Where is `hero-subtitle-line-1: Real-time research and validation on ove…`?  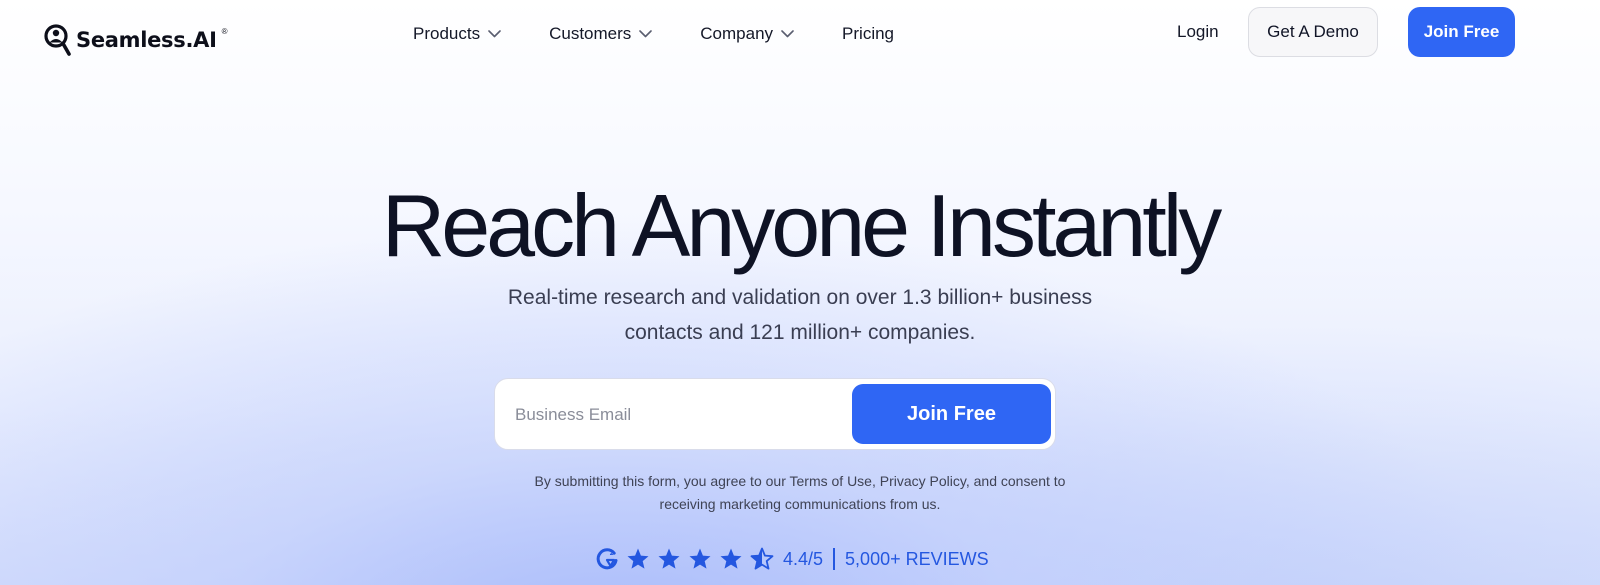
hero-subtitle-line-1: Real-time research and validation on ove… is located at coordinates (800, 297).